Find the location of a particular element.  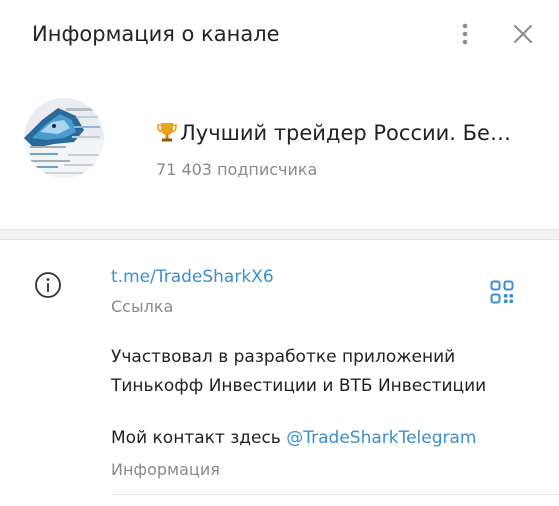

info-divider is located at coordinates (335, 494).